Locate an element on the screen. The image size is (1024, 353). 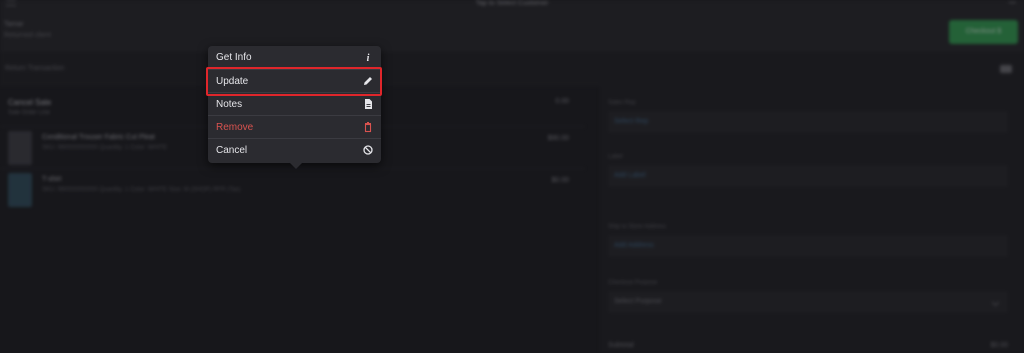
more-icon: ••• is located at coordinates (1012, 3).